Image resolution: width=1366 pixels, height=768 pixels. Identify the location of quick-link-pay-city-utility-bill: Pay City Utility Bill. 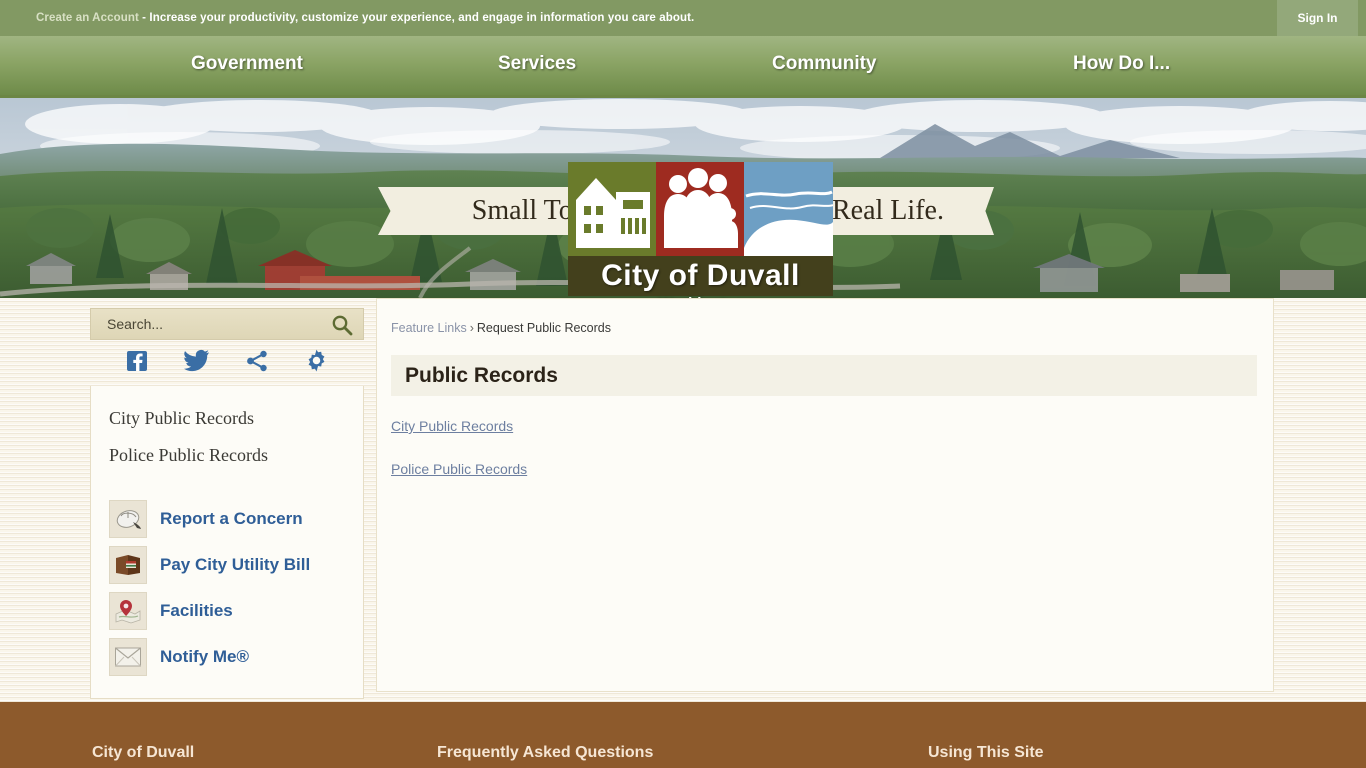
(227, 565).